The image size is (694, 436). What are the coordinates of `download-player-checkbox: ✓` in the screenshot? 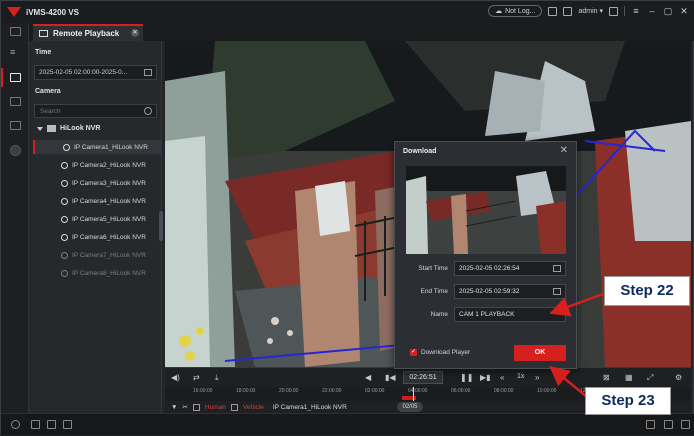 It's located at (413, 352).